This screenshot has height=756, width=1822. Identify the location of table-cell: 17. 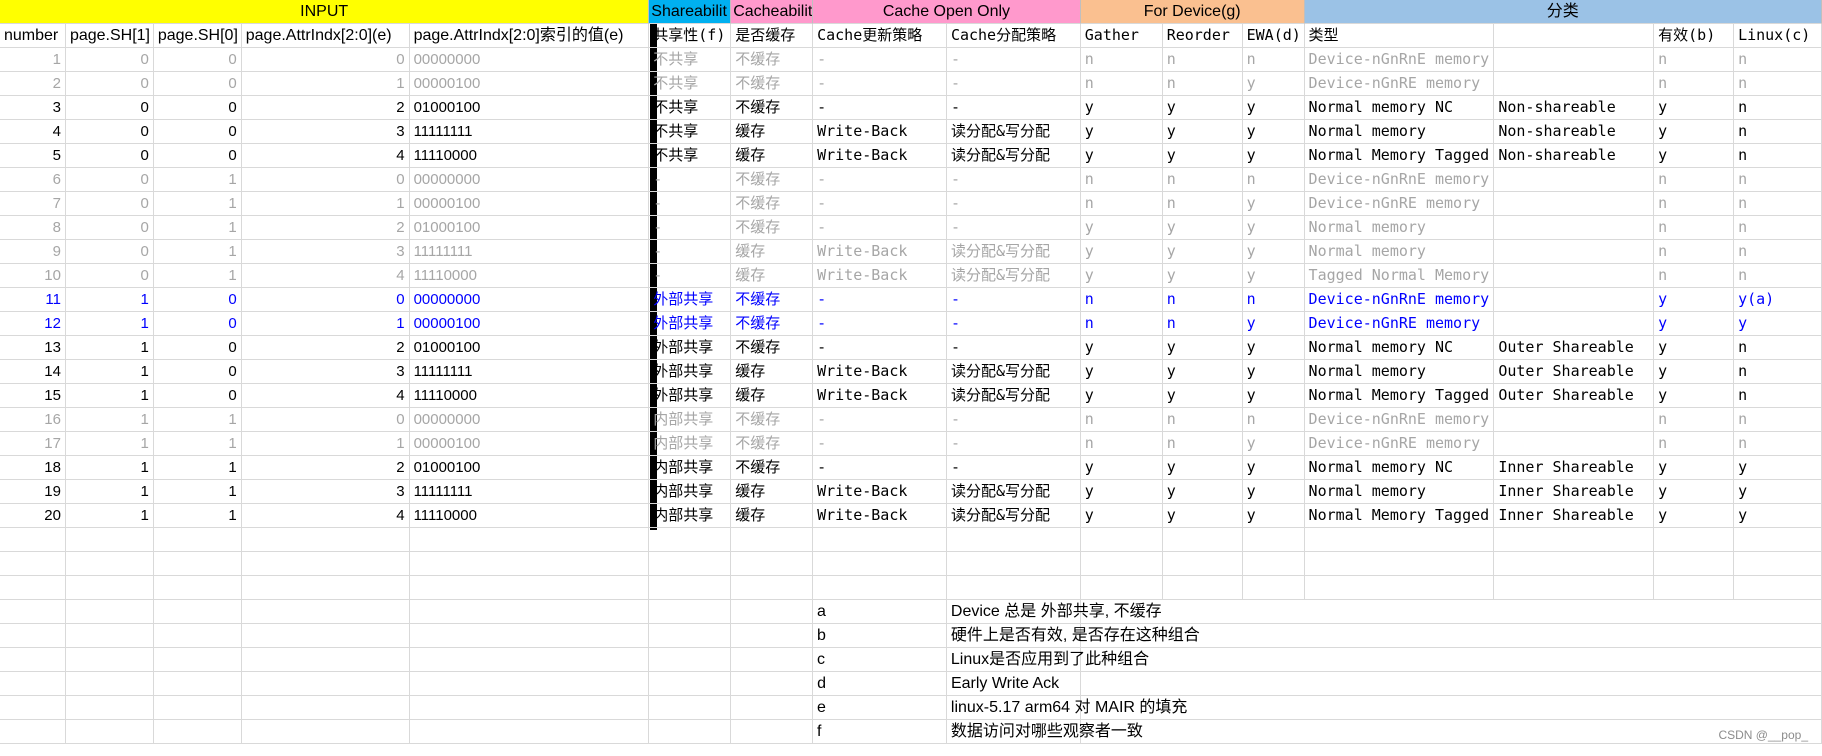
(33, 444).